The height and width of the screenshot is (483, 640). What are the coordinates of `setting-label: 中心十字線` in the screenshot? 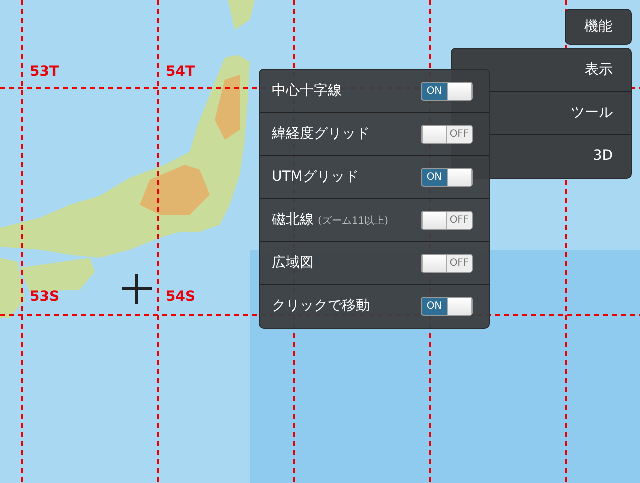 It's located at (307, 91).